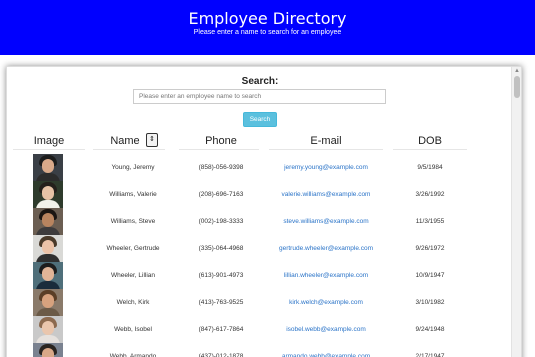 This screenshot has height=357, width=535. I want to click on employee-dob: 3/26/1992, so click(430, 194).